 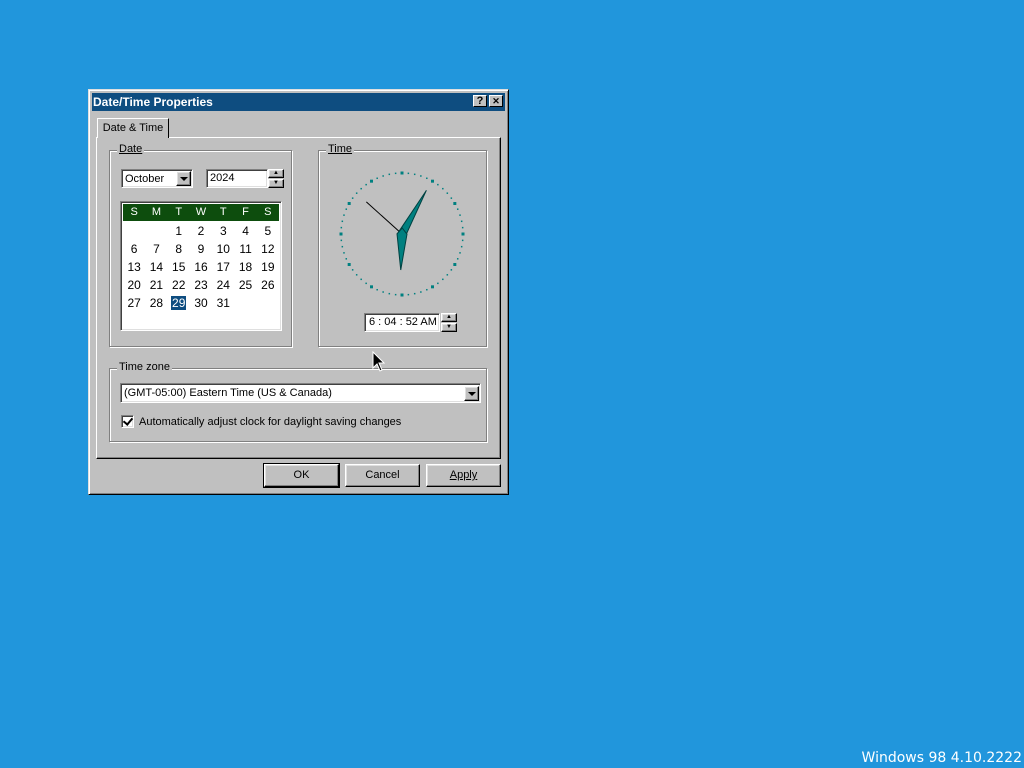 What do you see at coordinates (133, 128) in the screenshot?
I see `tab-date-time: Date & Time` at bounding box center [133, 128].